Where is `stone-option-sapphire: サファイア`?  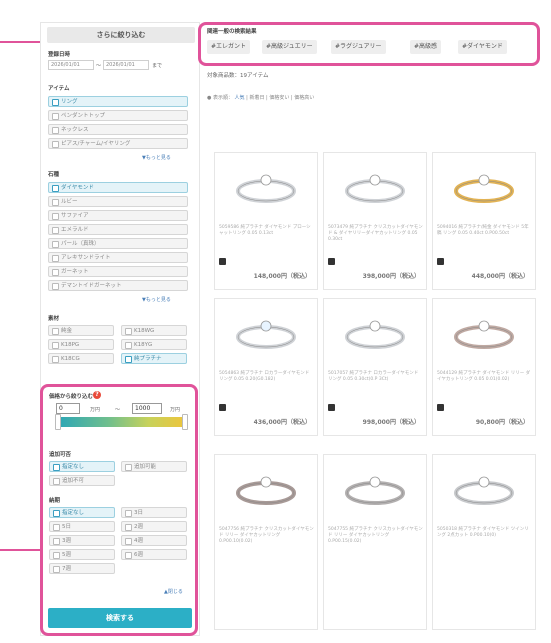
stone-option-sapphire: サファイア is located at coordinates (118, 215).